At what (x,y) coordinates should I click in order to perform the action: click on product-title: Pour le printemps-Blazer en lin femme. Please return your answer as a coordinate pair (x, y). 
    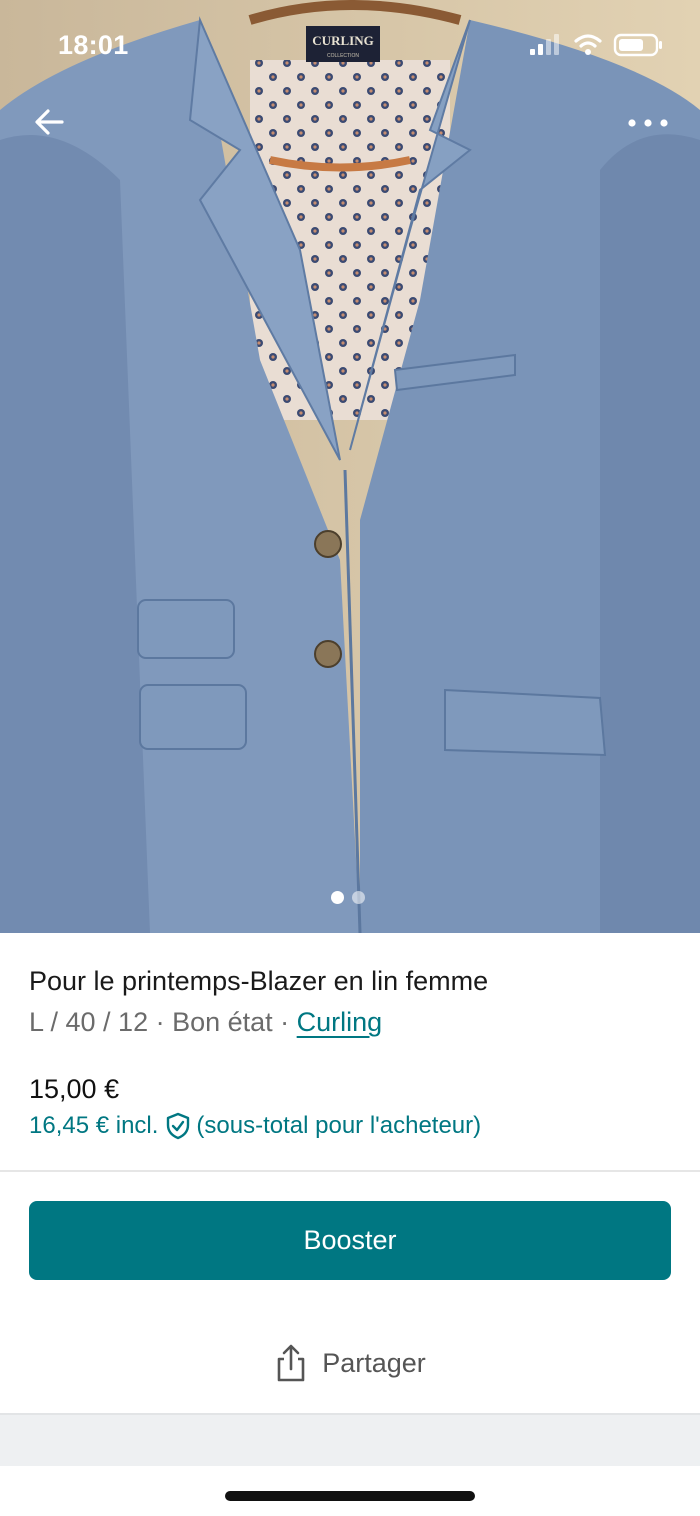
    Looking at the image, I should click on (259, 981).